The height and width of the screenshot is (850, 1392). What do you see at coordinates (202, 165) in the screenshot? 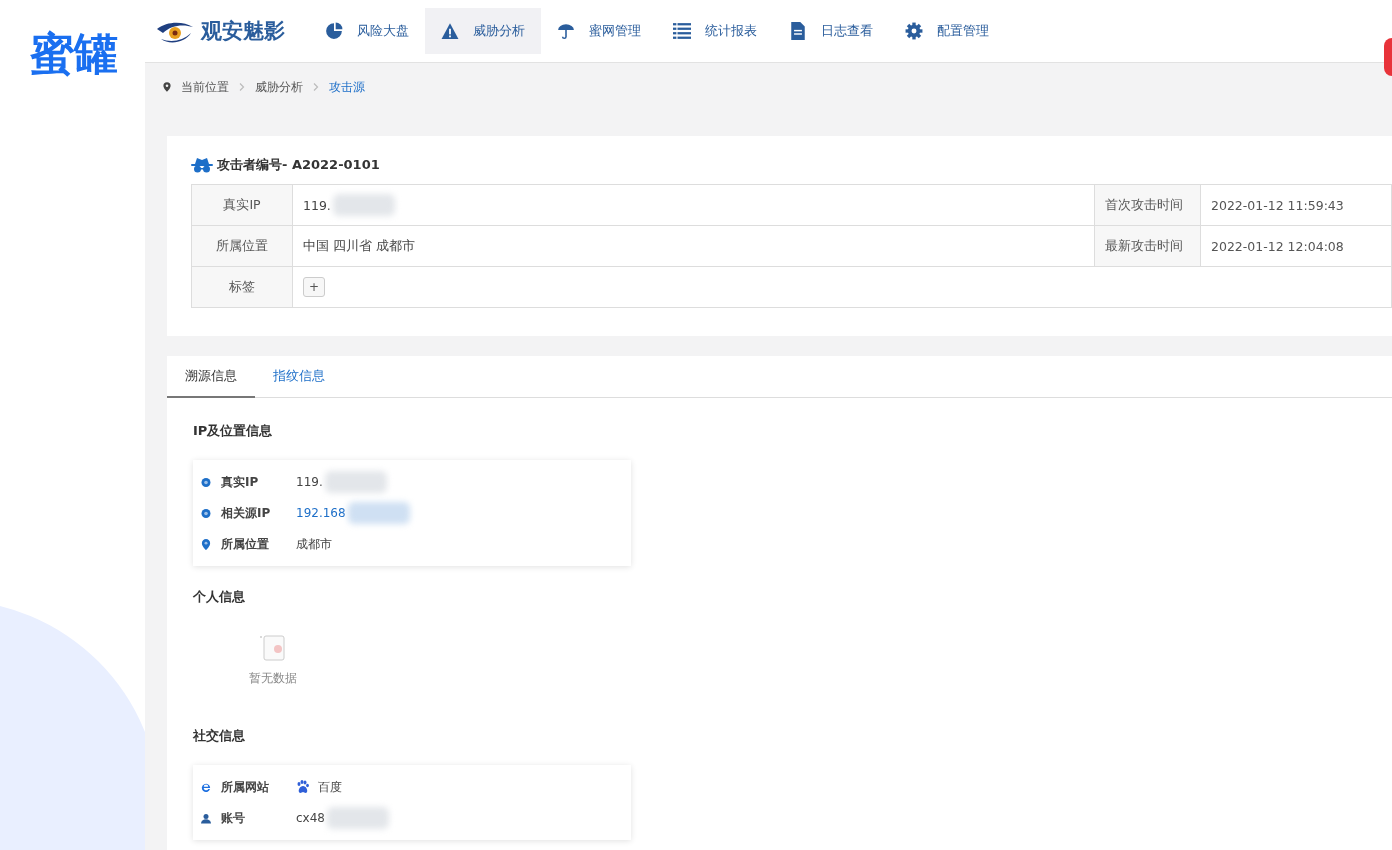
I see `hat-glasses-icon` at bounding box center [202, 165].